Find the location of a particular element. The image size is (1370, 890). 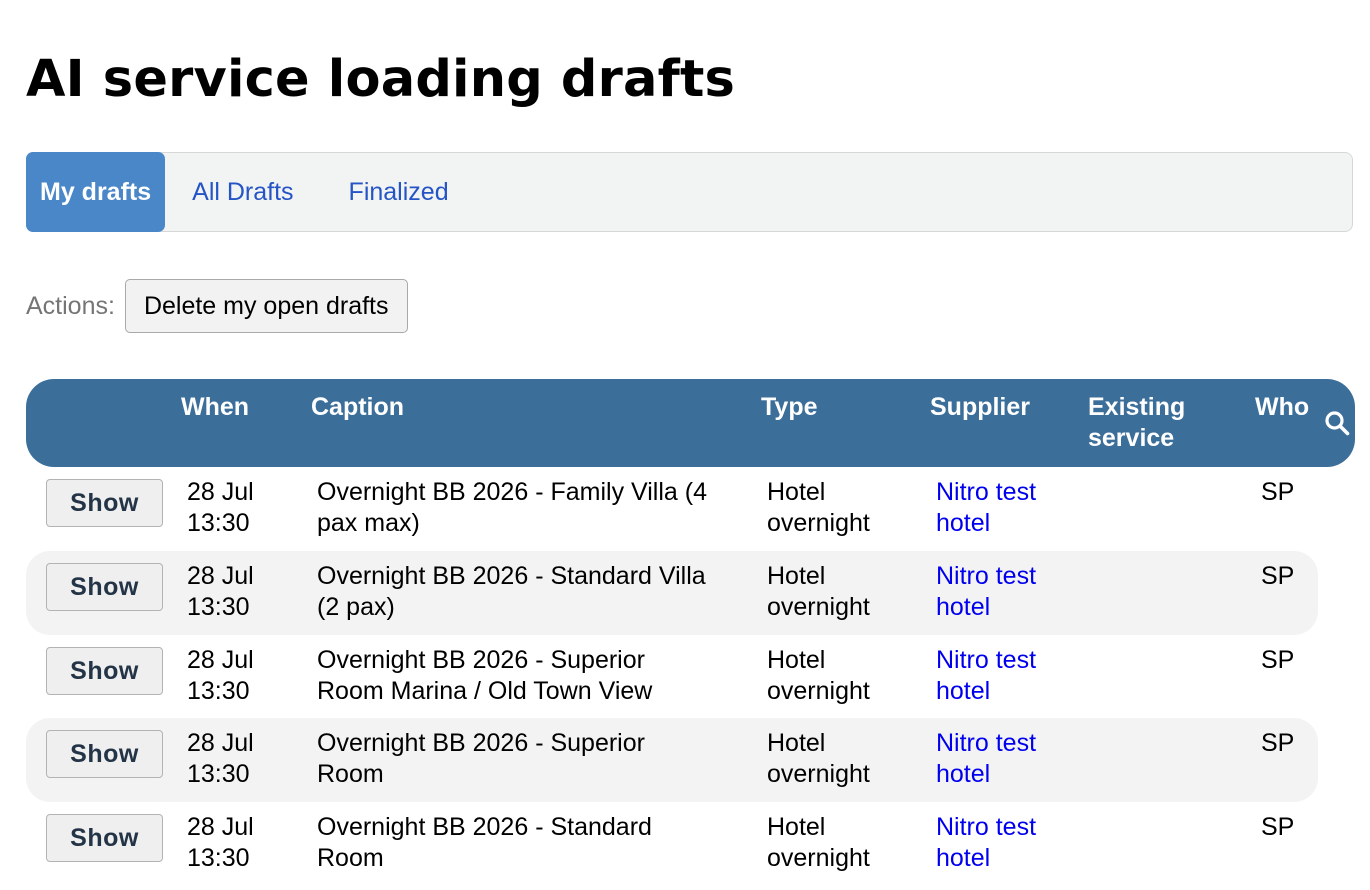

existing-header-line2: service is located at coordinates (1131, 438).